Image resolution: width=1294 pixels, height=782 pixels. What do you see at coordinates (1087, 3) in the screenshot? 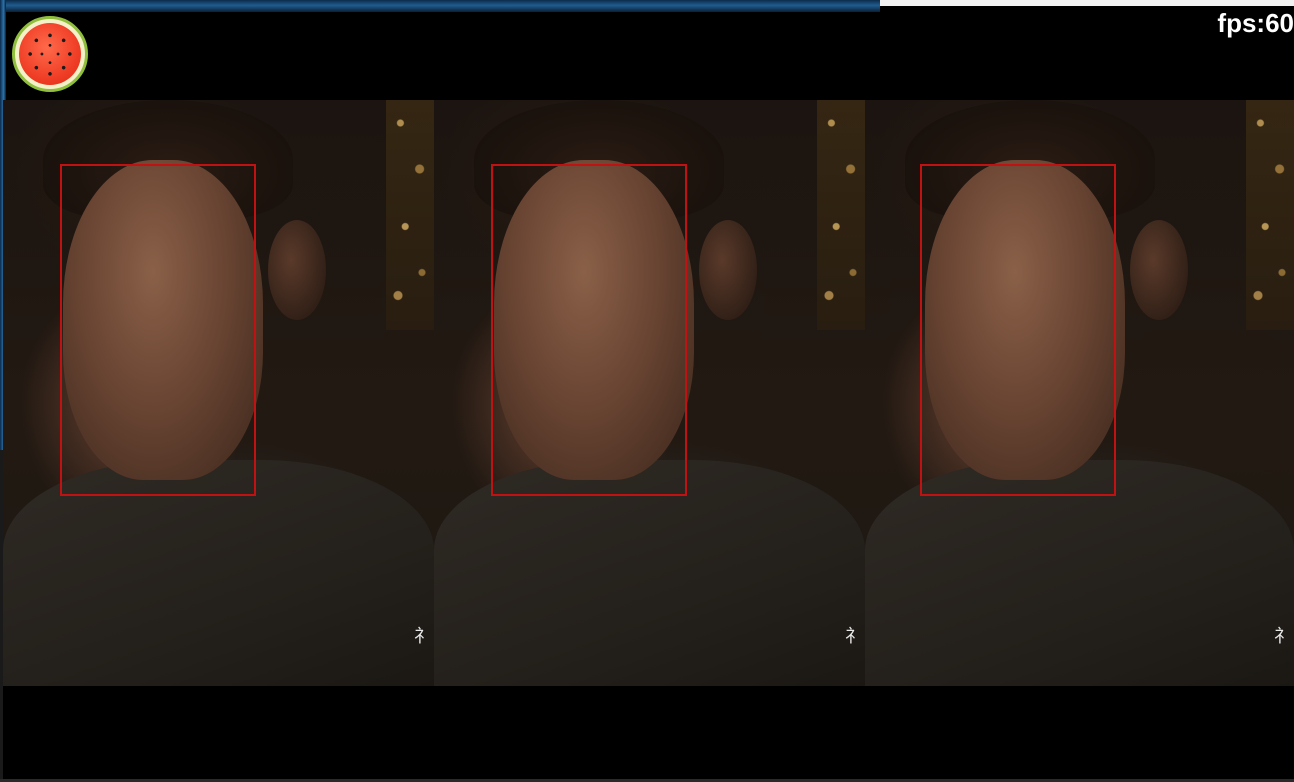
I see `window-frame-top-right` at bounding box center [1087, 3].